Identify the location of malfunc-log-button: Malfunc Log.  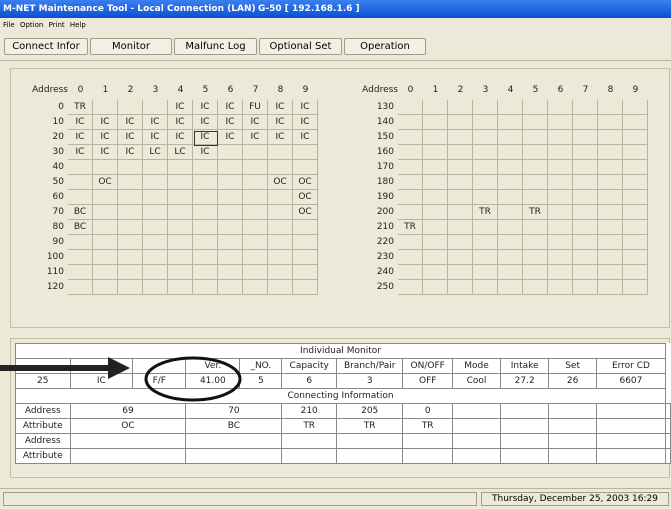
(215, 46).